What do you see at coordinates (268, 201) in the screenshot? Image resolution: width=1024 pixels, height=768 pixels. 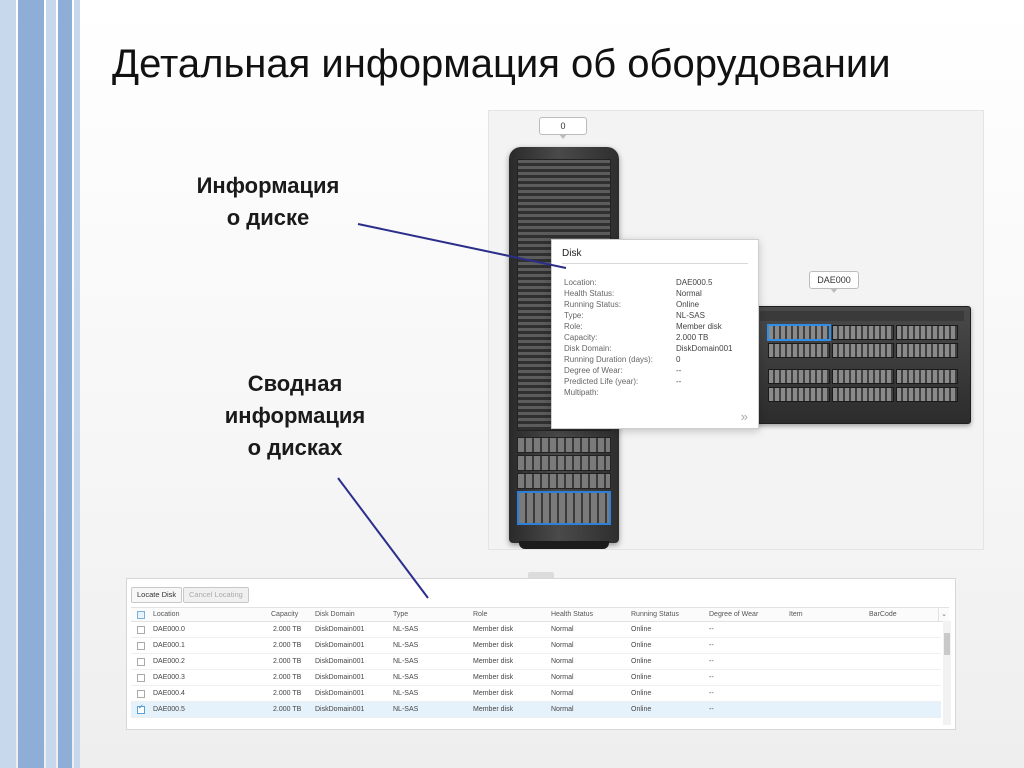 I see `callout-disk-info: Информация о диске` at bounding box center [268, 201].